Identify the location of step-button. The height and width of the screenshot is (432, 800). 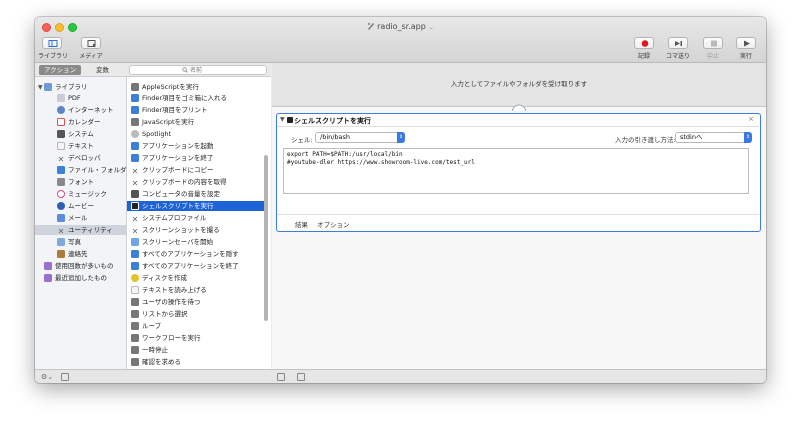
(678, 43).